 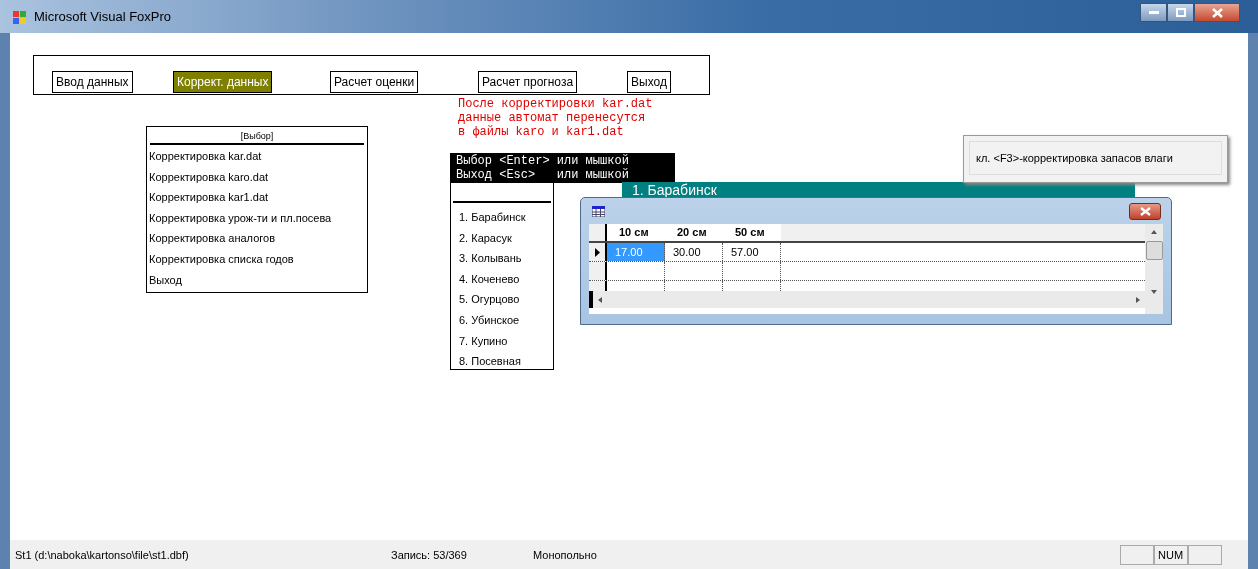 What do you see at coordinates (552, 118) in the screenshot?
I see `note-text: данные автомат перенесутся` at bounding box center [552, 118].